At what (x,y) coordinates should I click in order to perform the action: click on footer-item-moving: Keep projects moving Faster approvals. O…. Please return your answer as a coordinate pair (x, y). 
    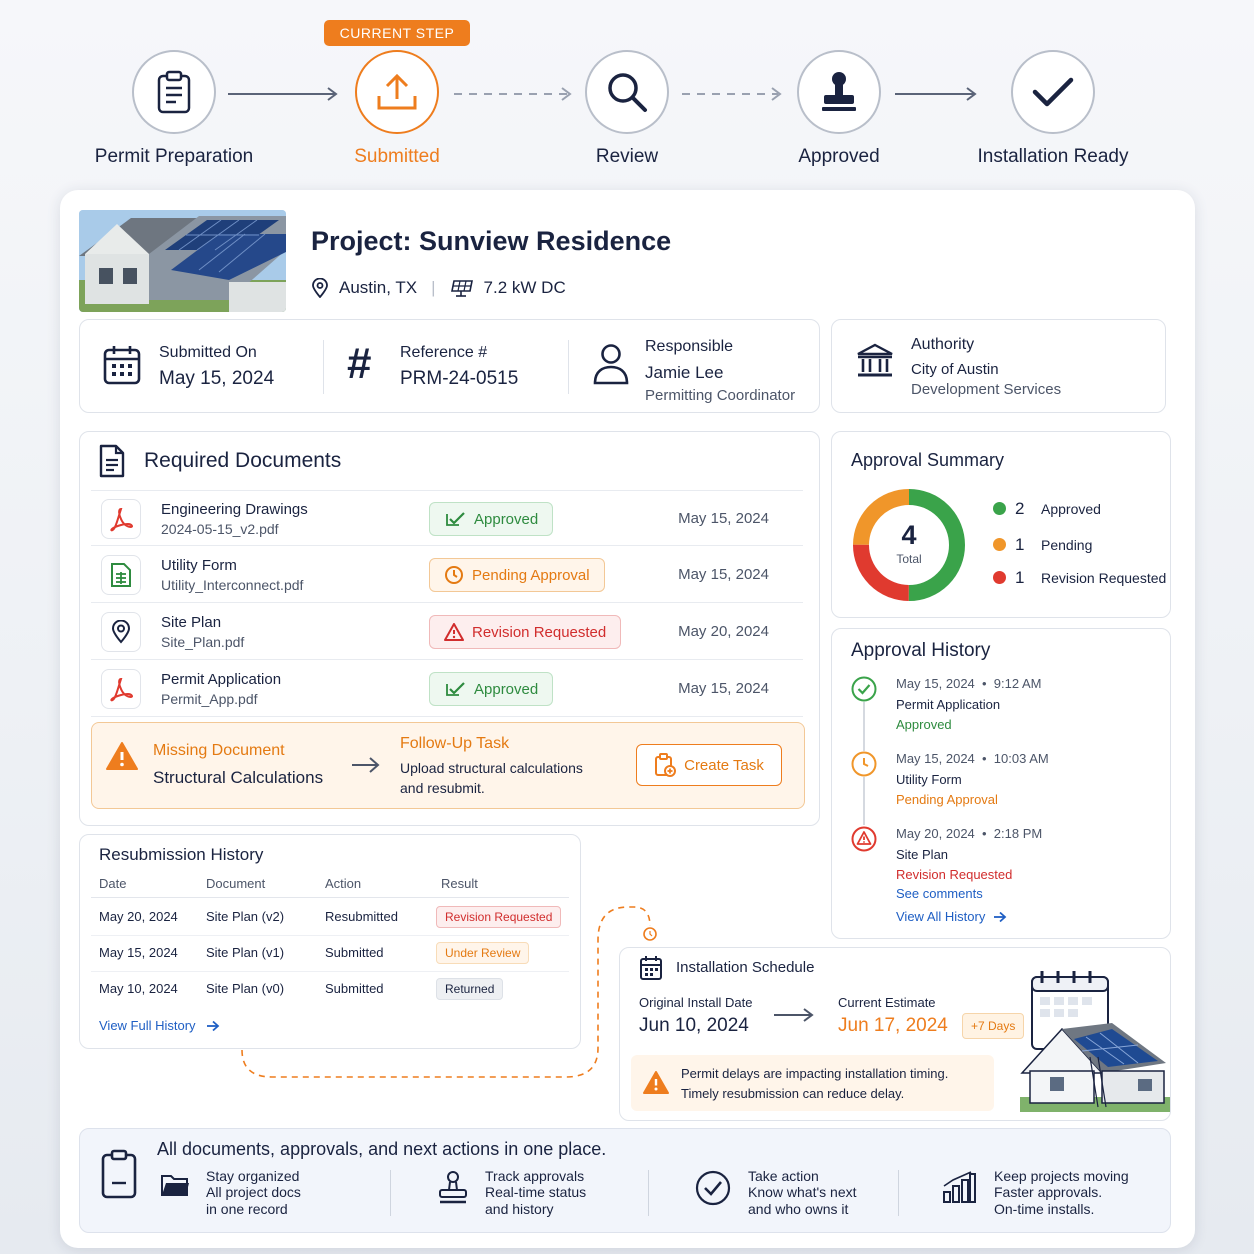
    Looking at the image, I should click on (1061, 1193).